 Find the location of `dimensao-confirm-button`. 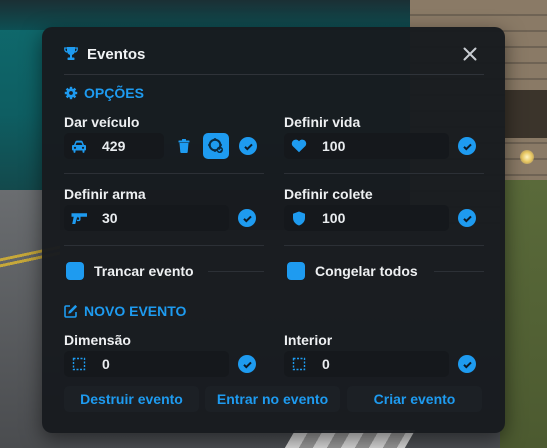

dimensao-confirm-button is located at coordinates (247, 364).